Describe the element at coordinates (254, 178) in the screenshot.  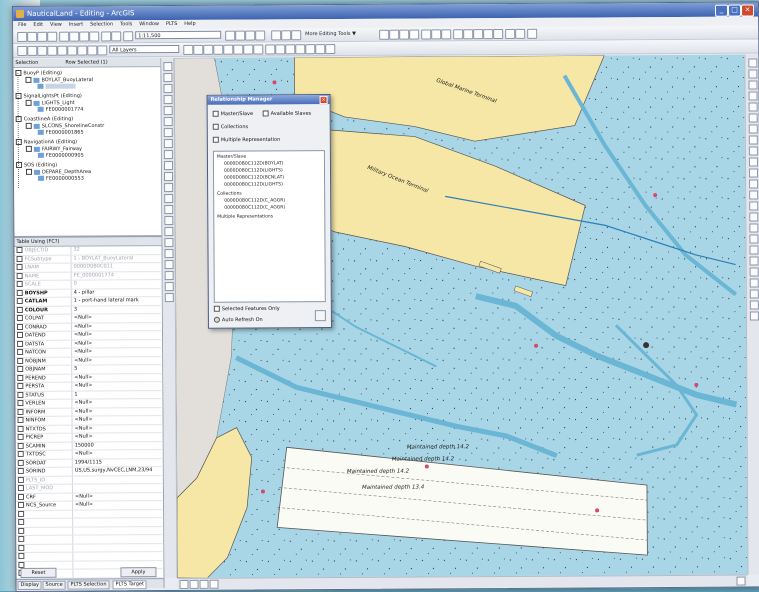
I see `list-item: 0000D0B0C112D(BCNLAT)` at that location.